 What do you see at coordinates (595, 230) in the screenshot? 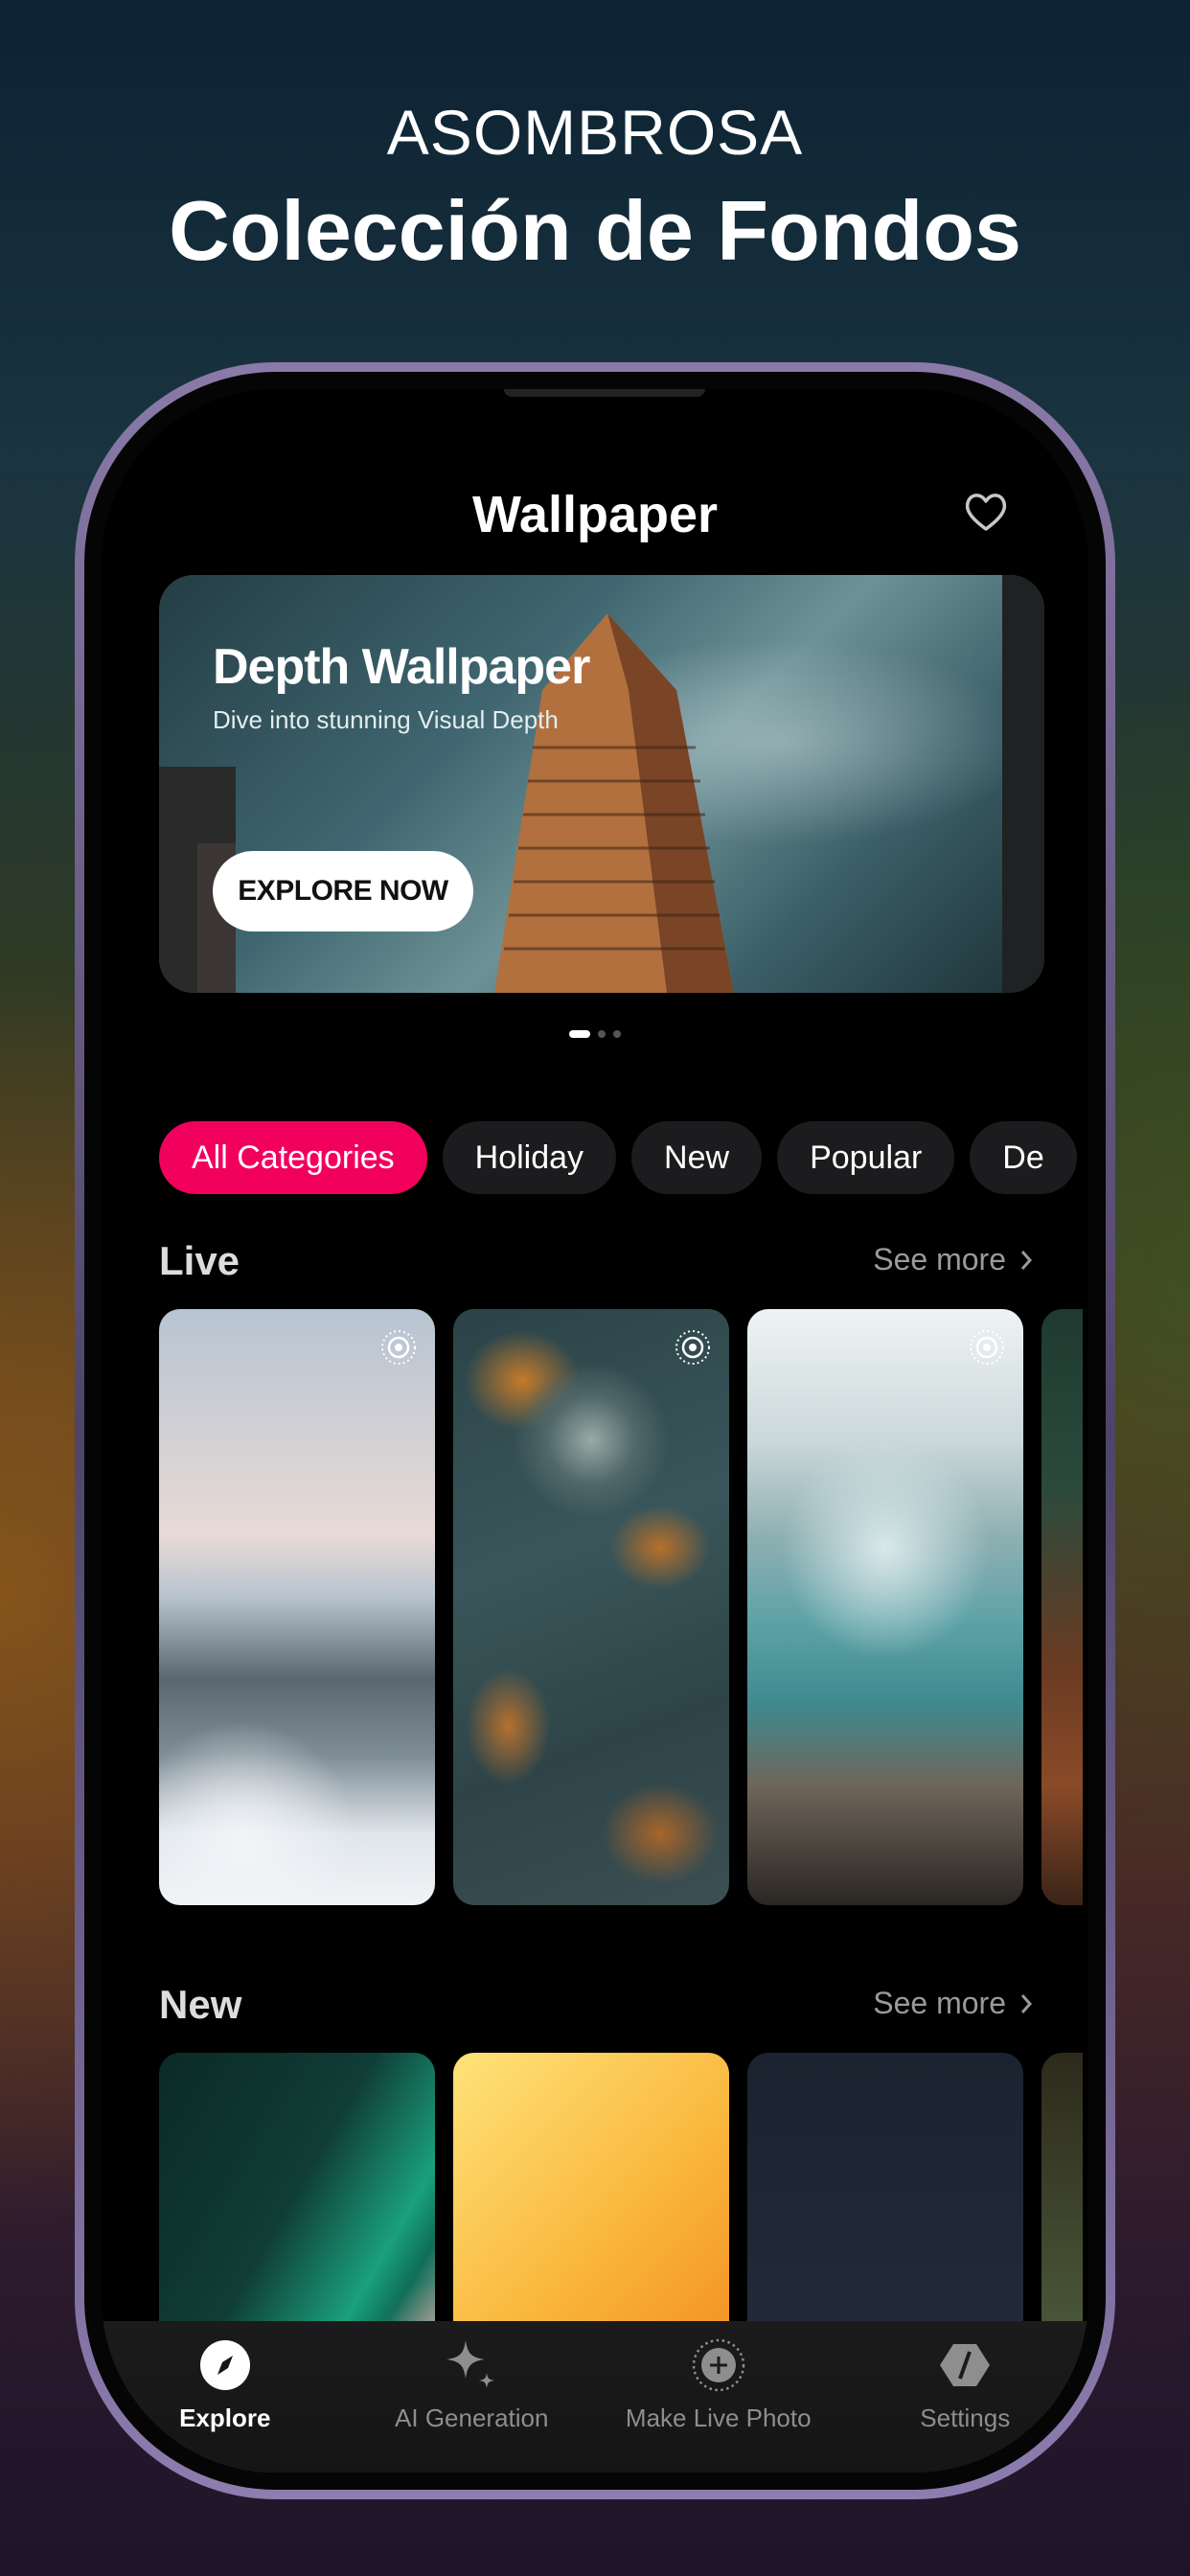
I see `hero-title: Colección de Fondos` at bounding box center [595, 230].